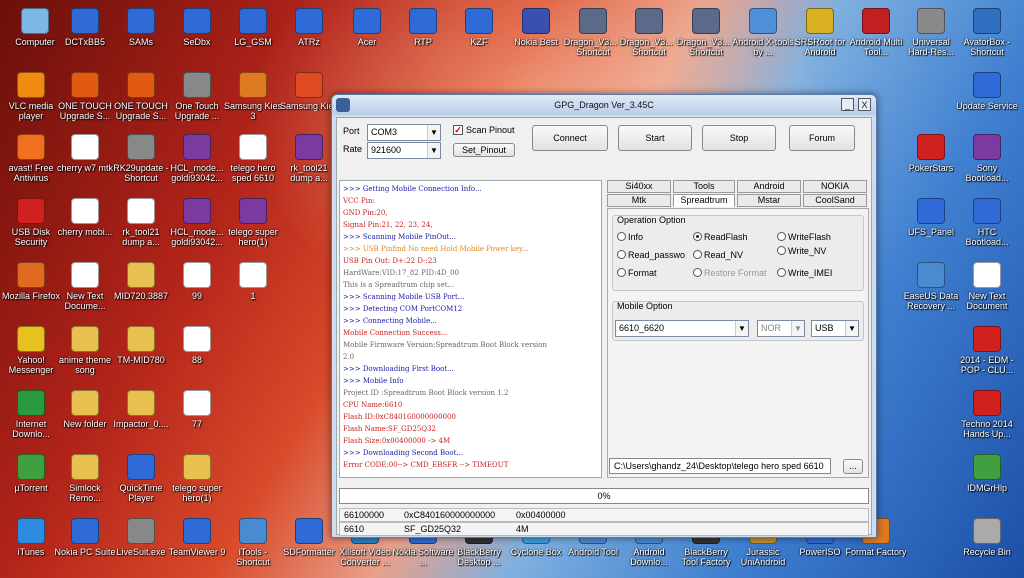  What do you see at coordinates (253, 96) in the screenshot?
I see `desktop-icon: Samsung Kies 3` at bounding box center [253, 96].